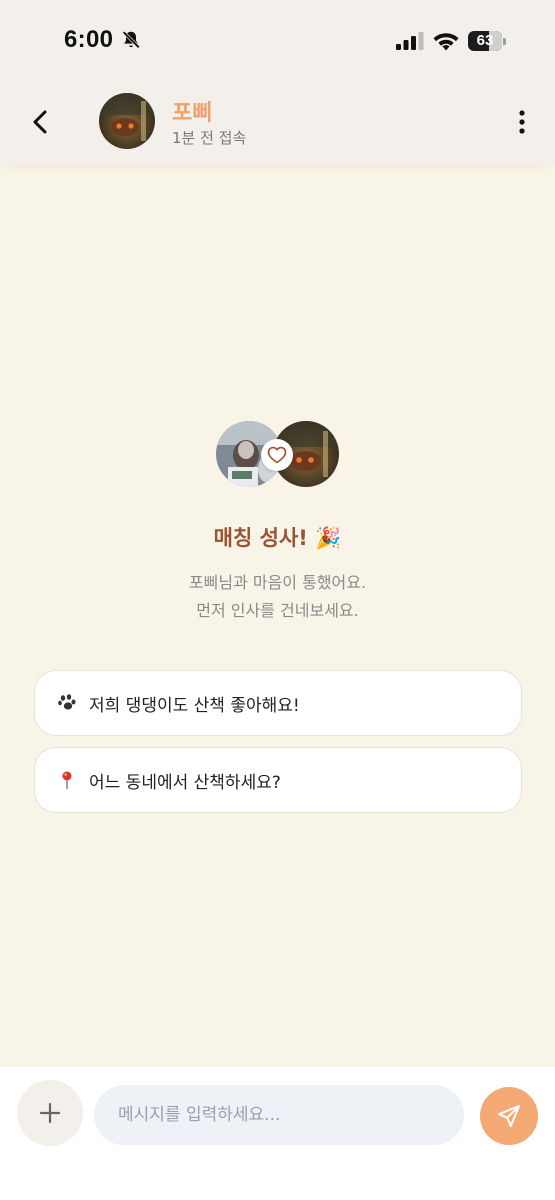 Image resolution: width=555 pixels, height=1200 pixels. What do you see at coordinates (279, 1115) in the screenshot?
I see `message-input` at bounding box center [279, 1115].